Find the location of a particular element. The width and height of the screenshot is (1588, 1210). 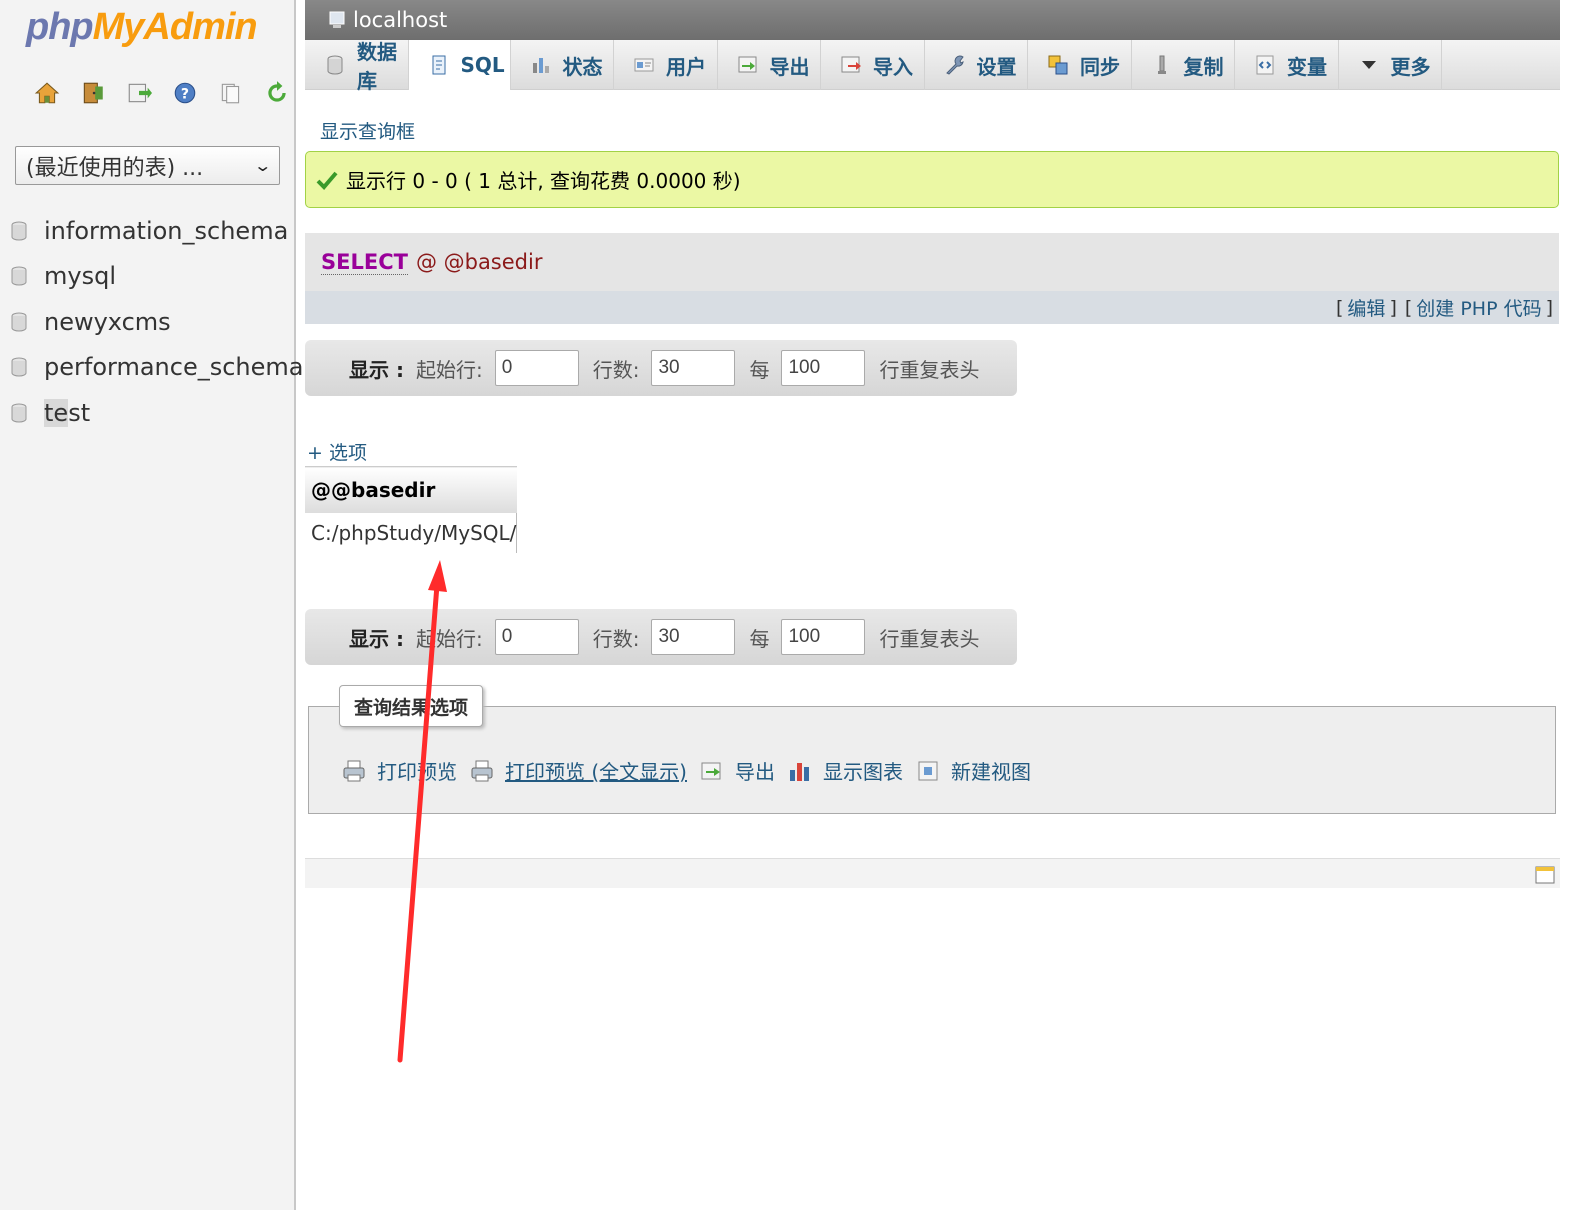

top-menu-tabs: 数据库 SQL 状态 用户 导出 导入 设置 同步 复制 变量 更多 is located at coordinates (932, 66).